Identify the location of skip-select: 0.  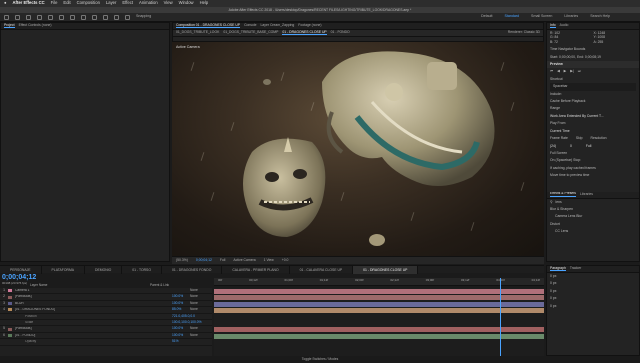
(571, 146).